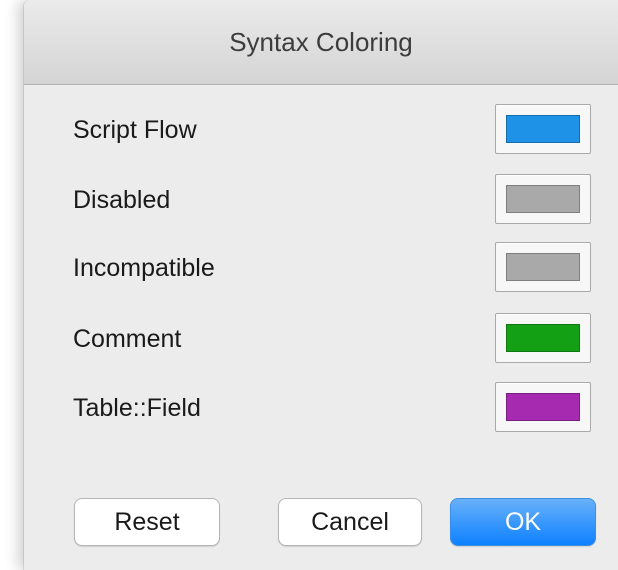  I want to click on ok-button: OK, so click(523, 522).